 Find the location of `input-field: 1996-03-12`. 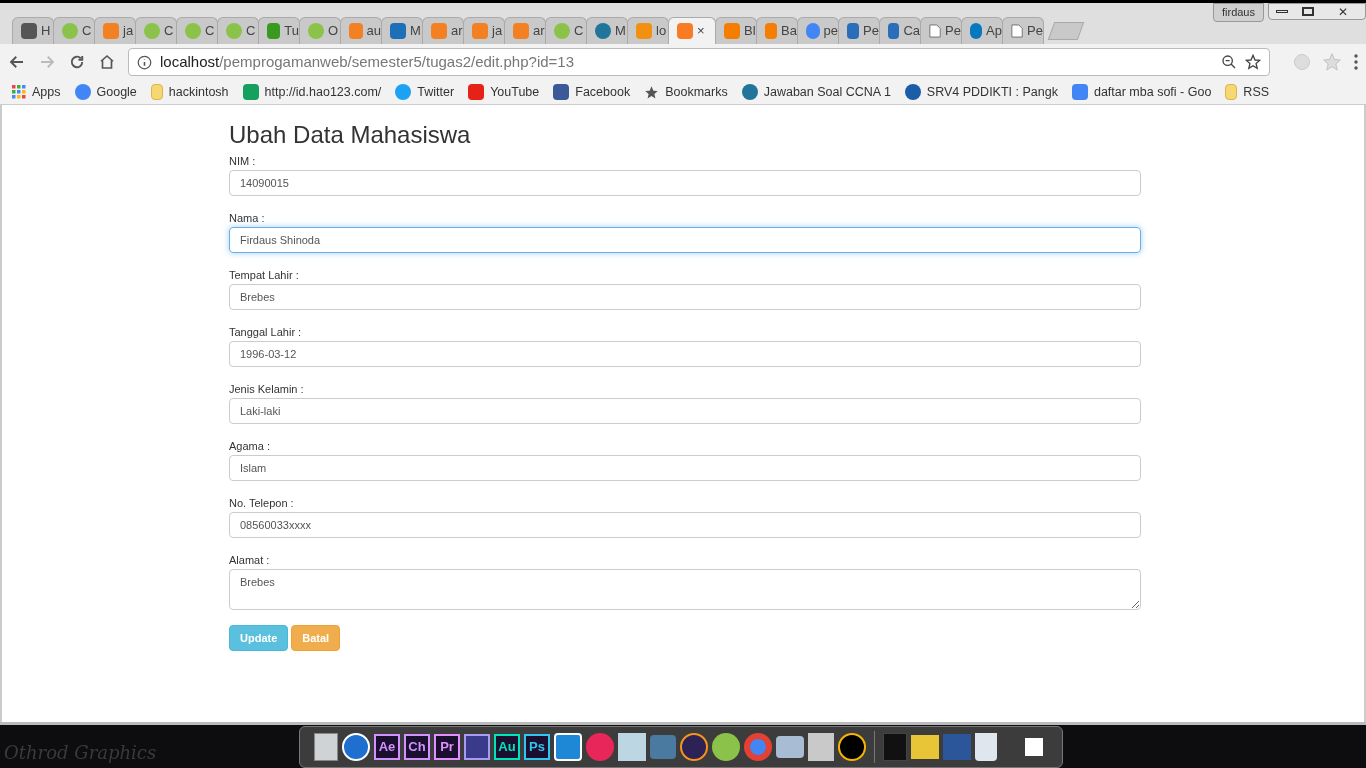

input-field: 1996-03-12 is located at coordinates (685, 354).